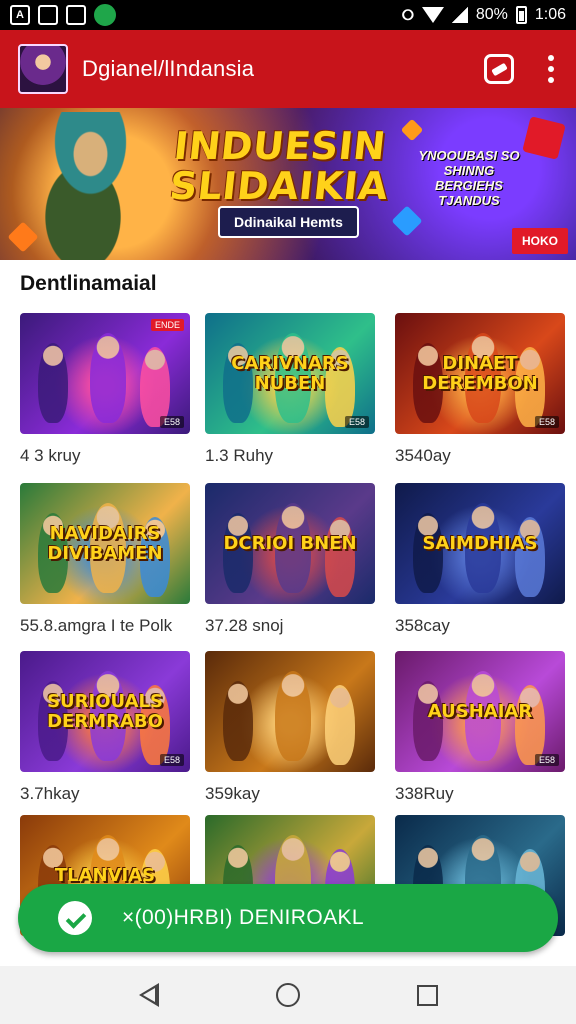  What do you see at coordinates (244, 625) in the screenshot?
I see `game-caption: 37.28 snoj` at bounding box center [244, 625].